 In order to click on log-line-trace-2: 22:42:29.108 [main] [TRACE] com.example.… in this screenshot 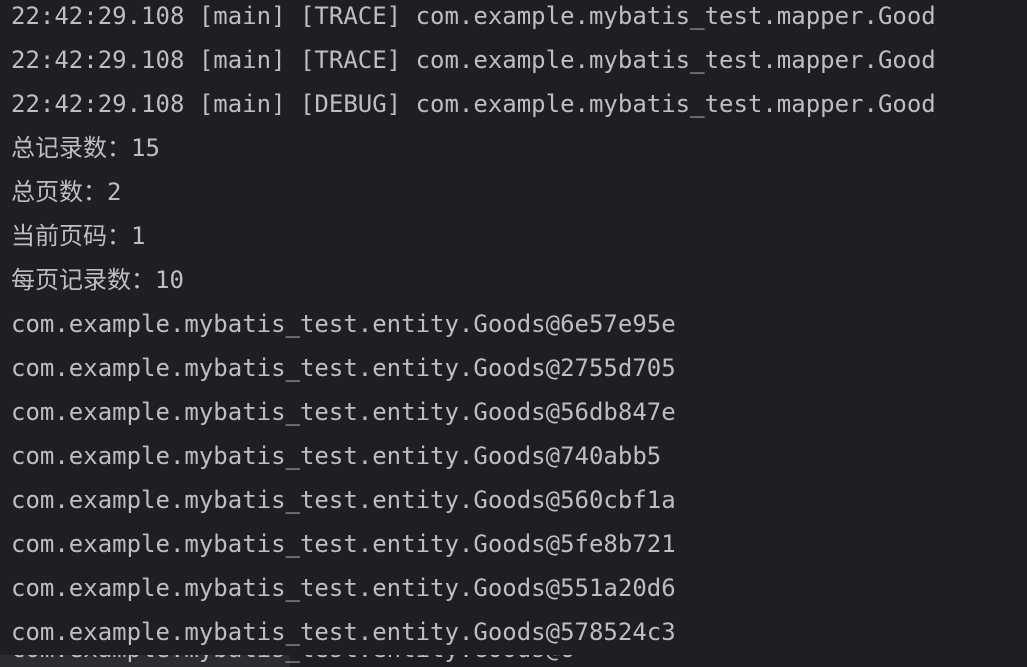, I will do `click(473, 60)`.